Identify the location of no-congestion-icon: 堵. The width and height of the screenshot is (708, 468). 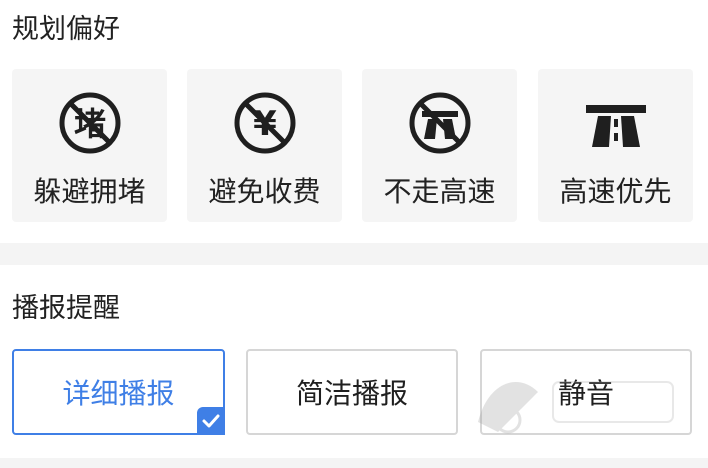
(90, 123).